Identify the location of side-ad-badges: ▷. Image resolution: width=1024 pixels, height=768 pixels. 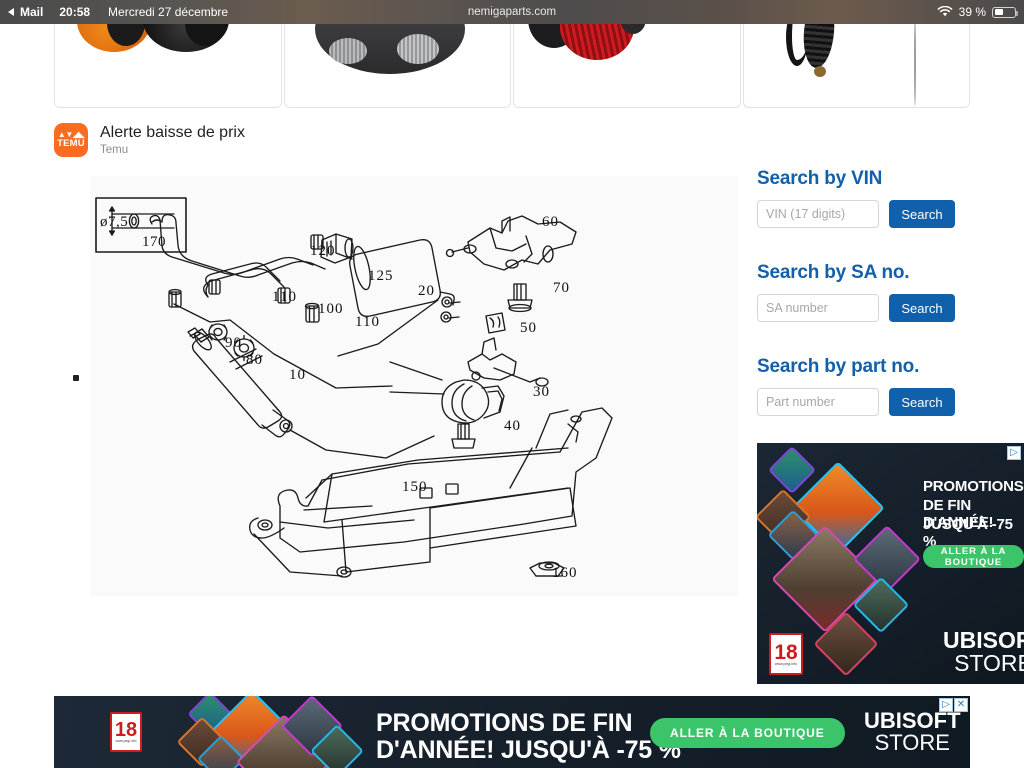
(1014, 453).